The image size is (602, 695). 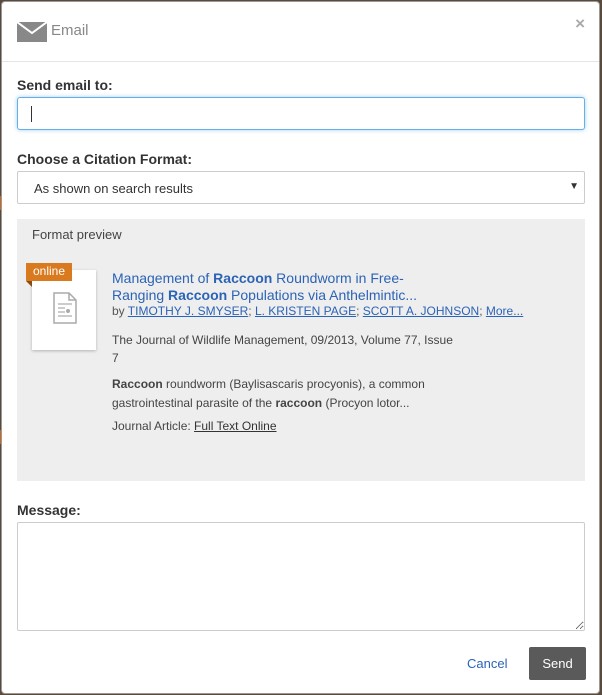 What do you see at coordinates (580, 24) in the screenshot?
I see `close-button: ×` at bounding box center [580, 24].